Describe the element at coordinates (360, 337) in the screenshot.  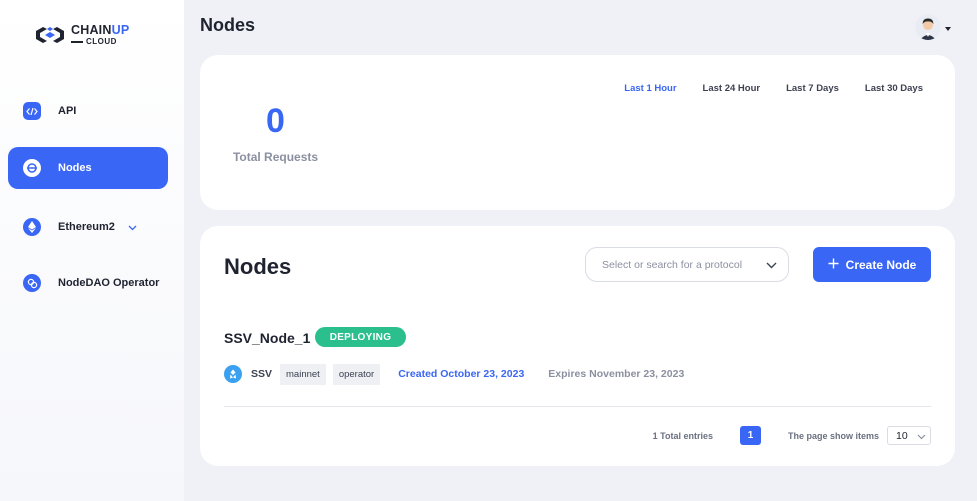
I see `status-badge: DEPLOYING` at that location.